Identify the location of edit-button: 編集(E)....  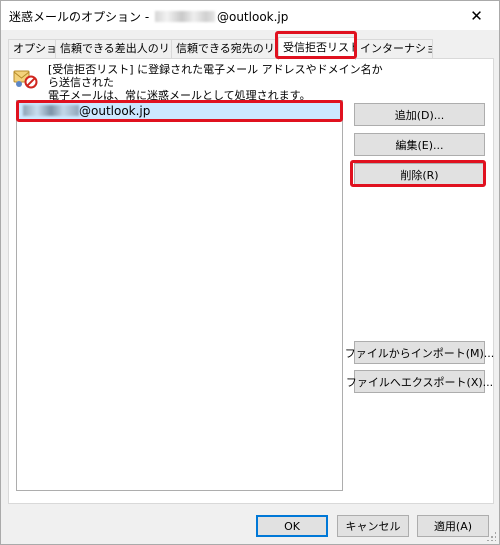
(419, 144).